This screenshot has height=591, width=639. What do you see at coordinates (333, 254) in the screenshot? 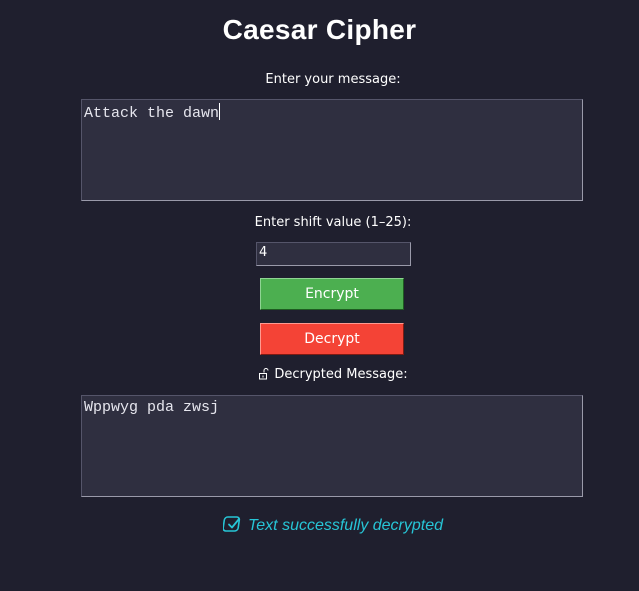
I see `shift-input: 4` at bounding box center [333, 254].